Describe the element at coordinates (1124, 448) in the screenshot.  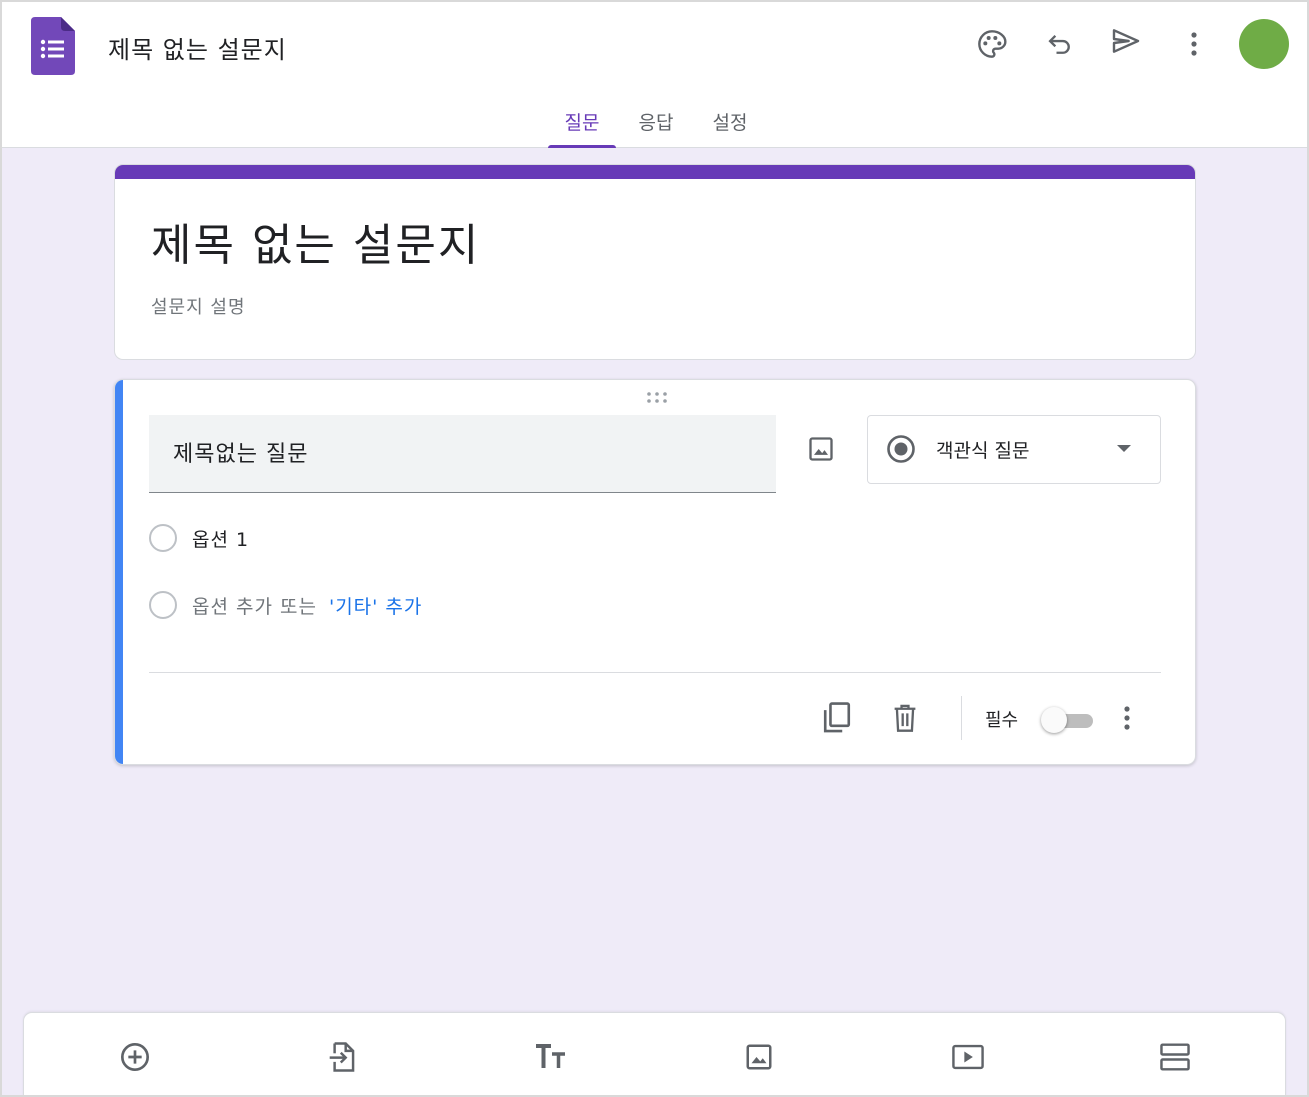
I see `arrow-drop-down-icon` at that location.